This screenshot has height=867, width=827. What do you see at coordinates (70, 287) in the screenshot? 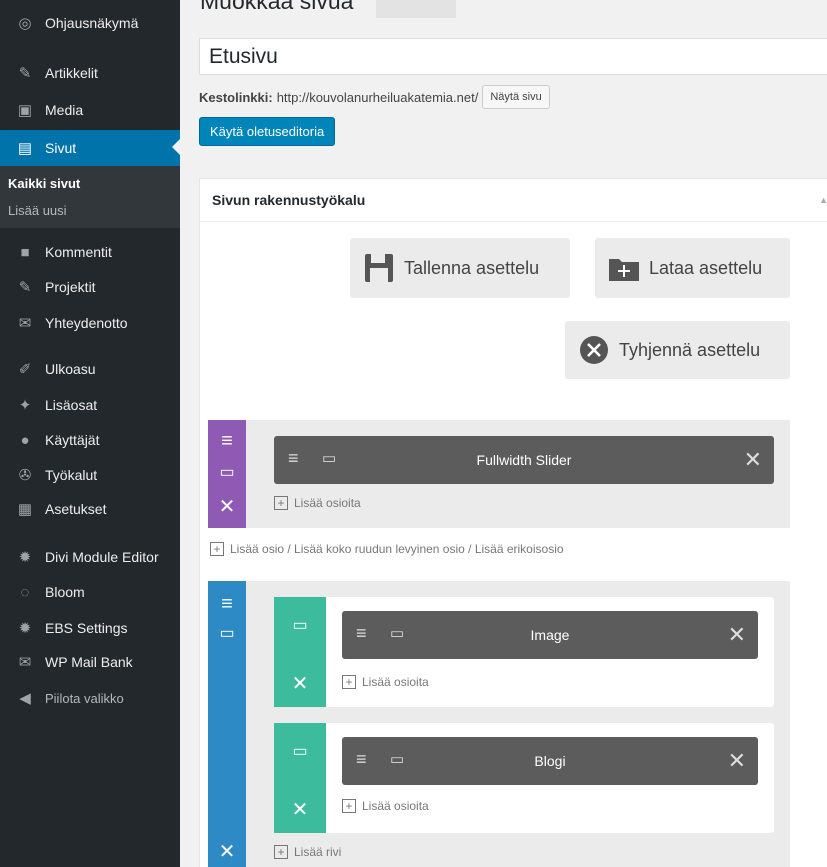
I see `sidebar-item-label: Projektit` at bounding box center [70, 287].